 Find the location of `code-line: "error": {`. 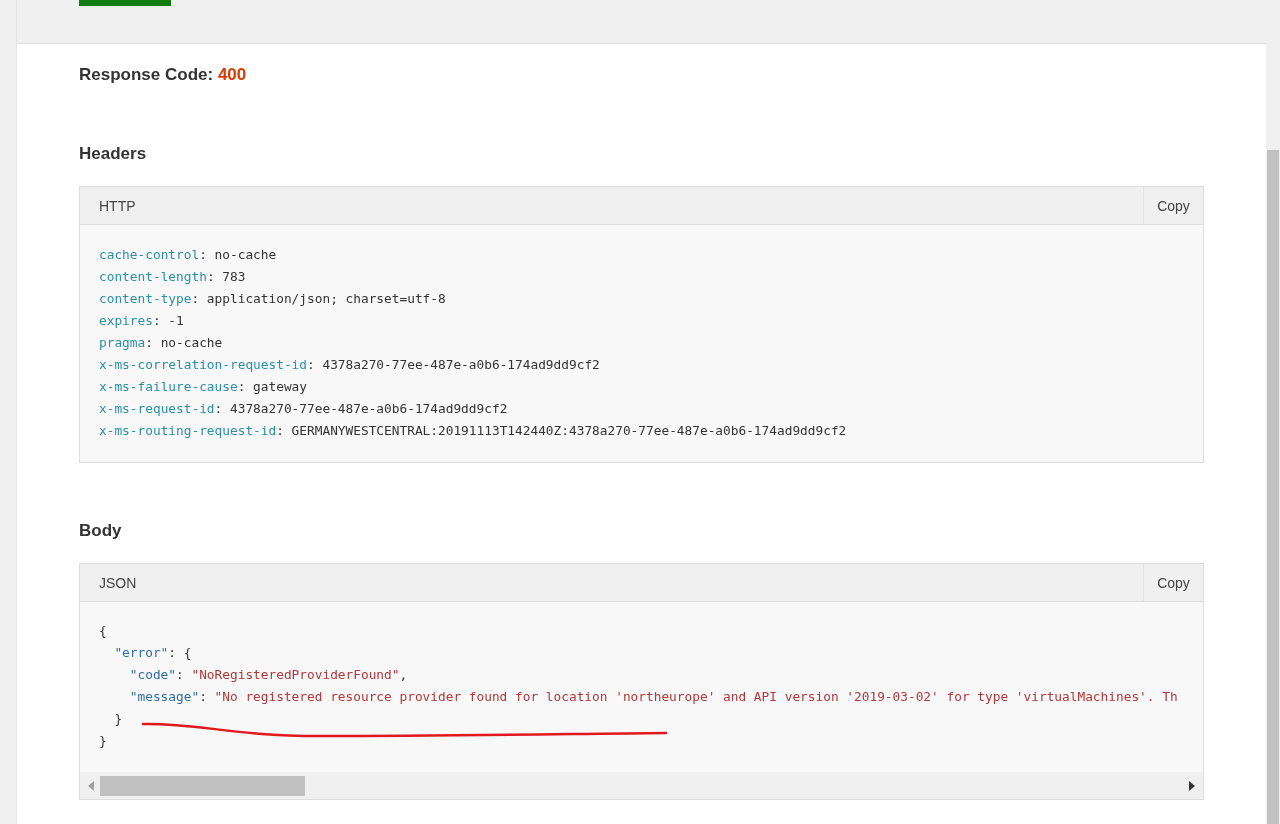

code-line: "error": { is located at coordinates (152, 653).